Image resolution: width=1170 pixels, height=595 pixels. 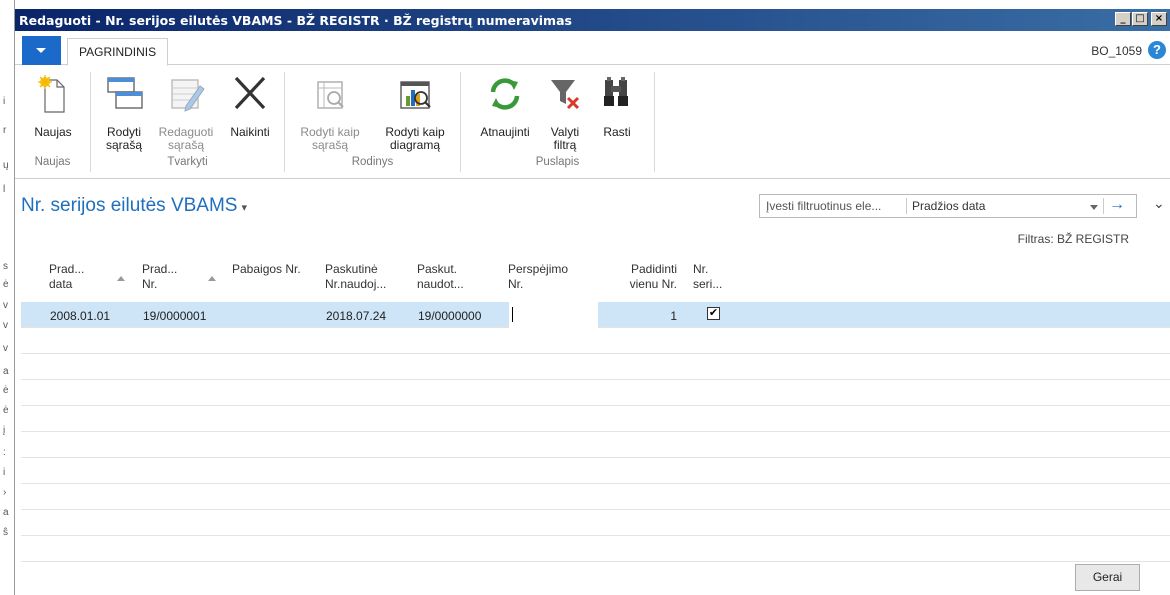 What do you see at coordinates (648, 277) in the screenshot?
I see `column-header-increment: Padidinti vienu Nr.` at bounding box center [648, 277].